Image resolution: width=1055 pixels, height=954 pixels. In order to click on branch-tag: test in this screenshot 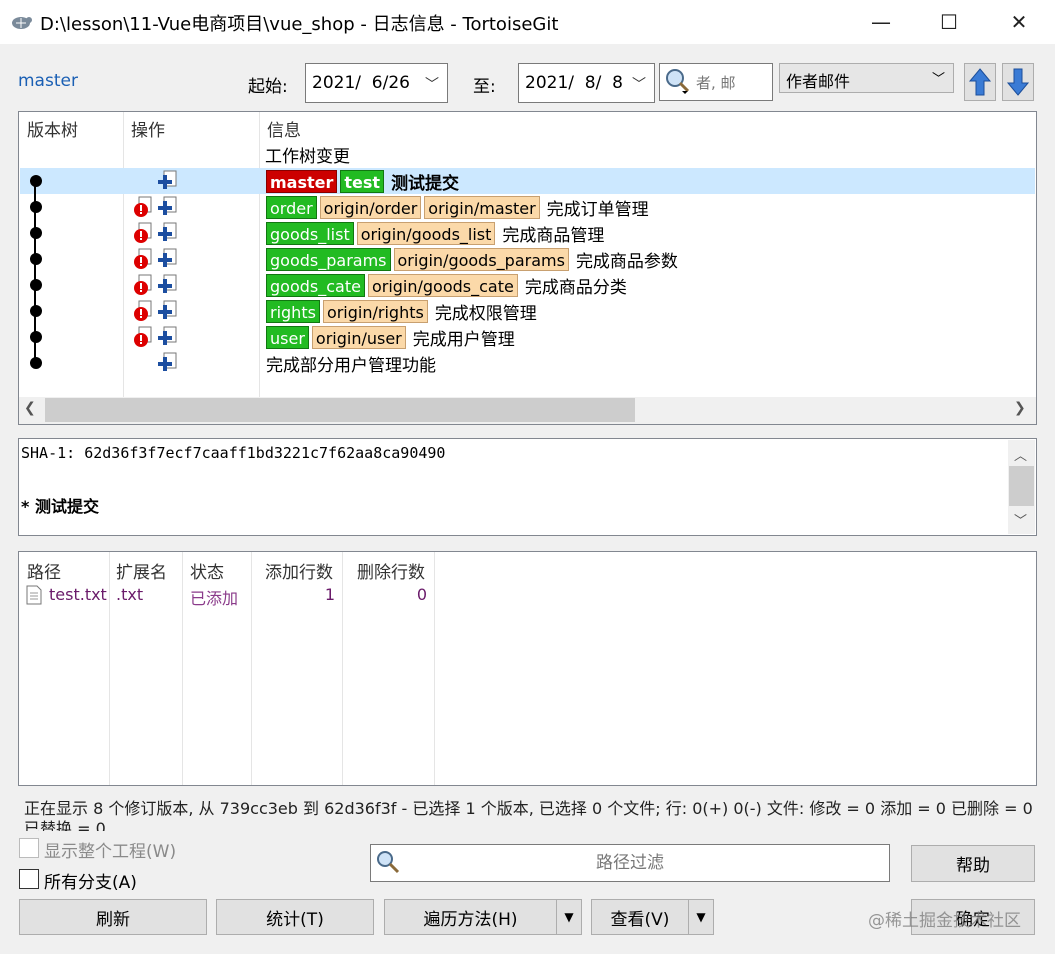, I will do `click(362, 181)`.